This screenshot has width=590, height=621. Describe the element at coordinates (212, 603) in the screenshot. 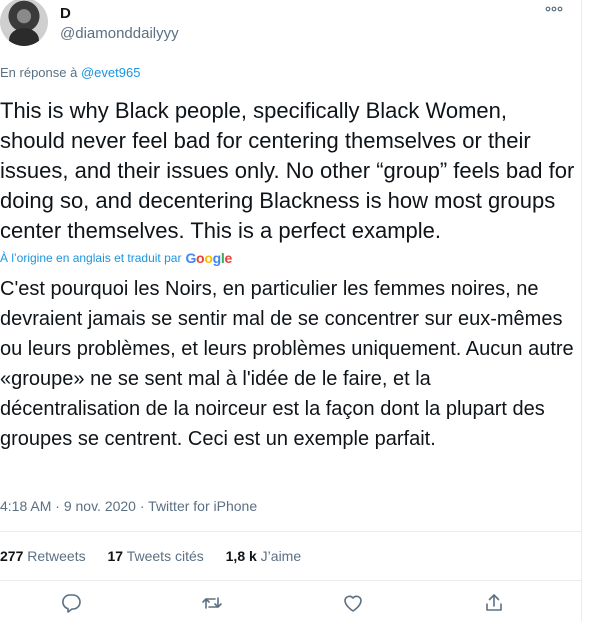

I see `retweet-icon` at that location.